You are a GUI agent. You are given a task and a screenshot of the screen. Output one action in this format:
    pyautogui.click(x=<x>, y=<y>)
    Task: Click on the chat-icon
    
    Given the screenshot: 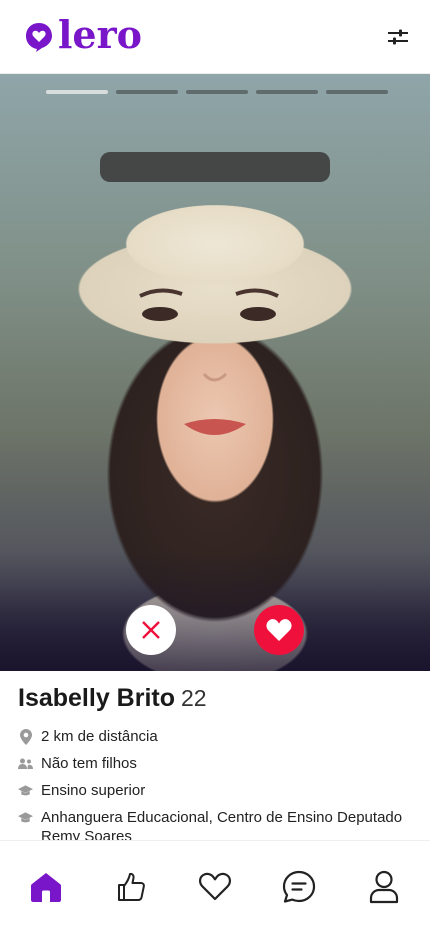 What is the action you would take?
    pyautogui.click(x=299, y=886)
    